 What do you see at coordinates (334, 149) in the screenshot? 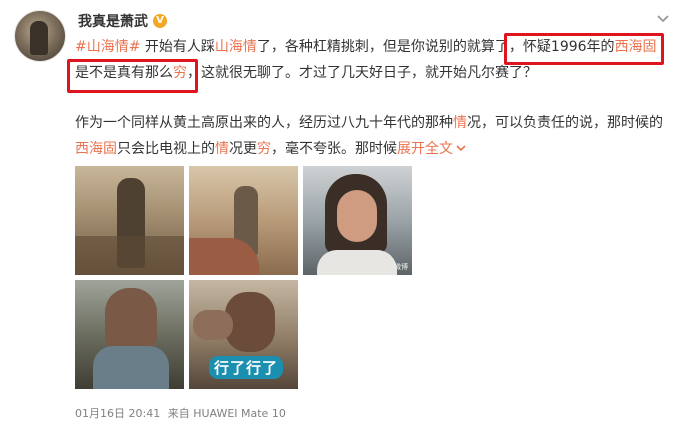
I see `text-segment: ，毫不夸张。那时候` at bounding box center [334, 149].